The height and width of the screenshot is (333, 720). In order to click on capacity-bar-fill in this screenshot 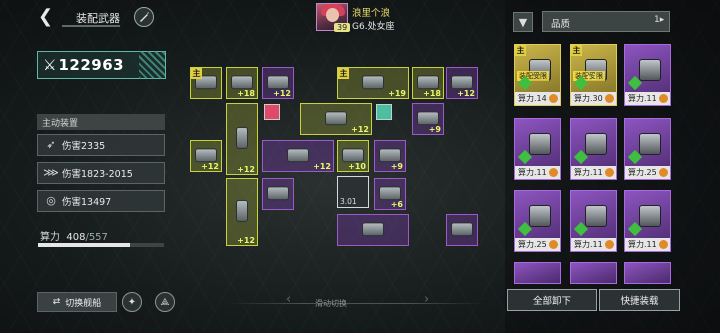, I will do `click(84, 245)`.